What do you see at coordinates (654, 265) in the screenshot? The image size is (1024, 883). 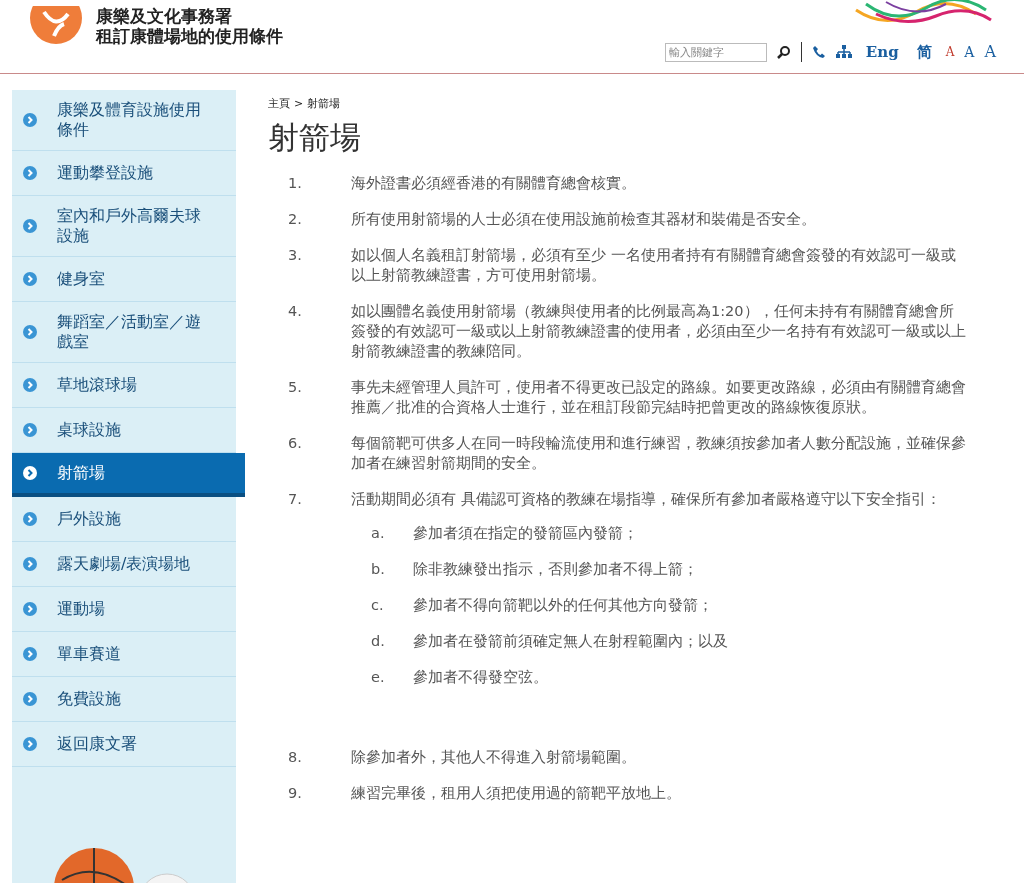 I see `rule-text: 如以個人名義租訂射箭場，必須有至少 一名使用者持有有關體育總會簽發的有效認可一級或以上射箭教練證書，方可使用射箭場。` at bounding box center [654, 265].